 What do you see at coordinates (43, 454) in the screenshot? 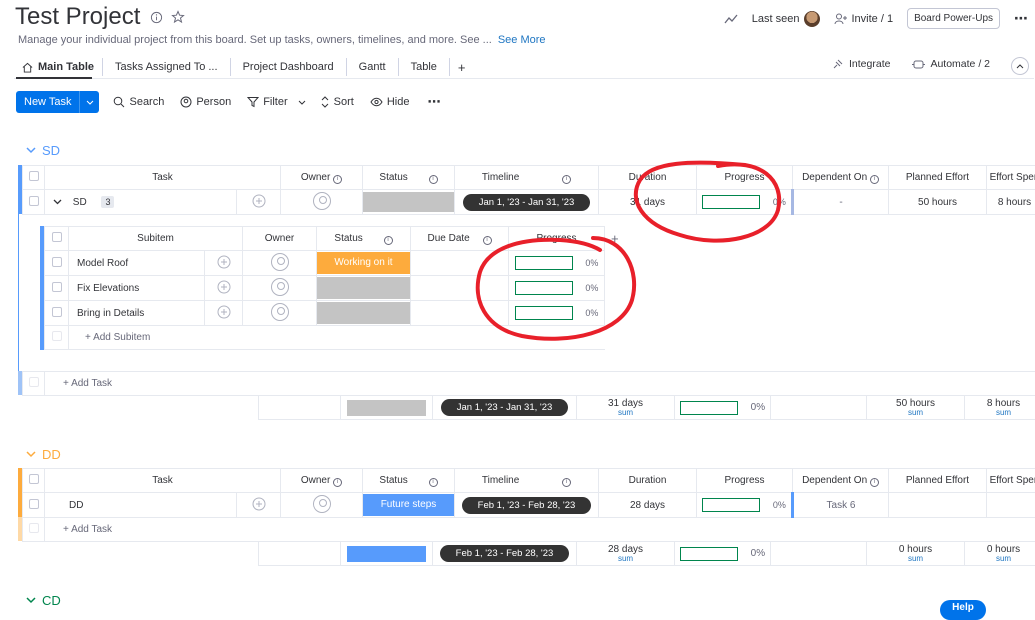
I see `group-header-dd: DD` at bounding box center [43, 454].